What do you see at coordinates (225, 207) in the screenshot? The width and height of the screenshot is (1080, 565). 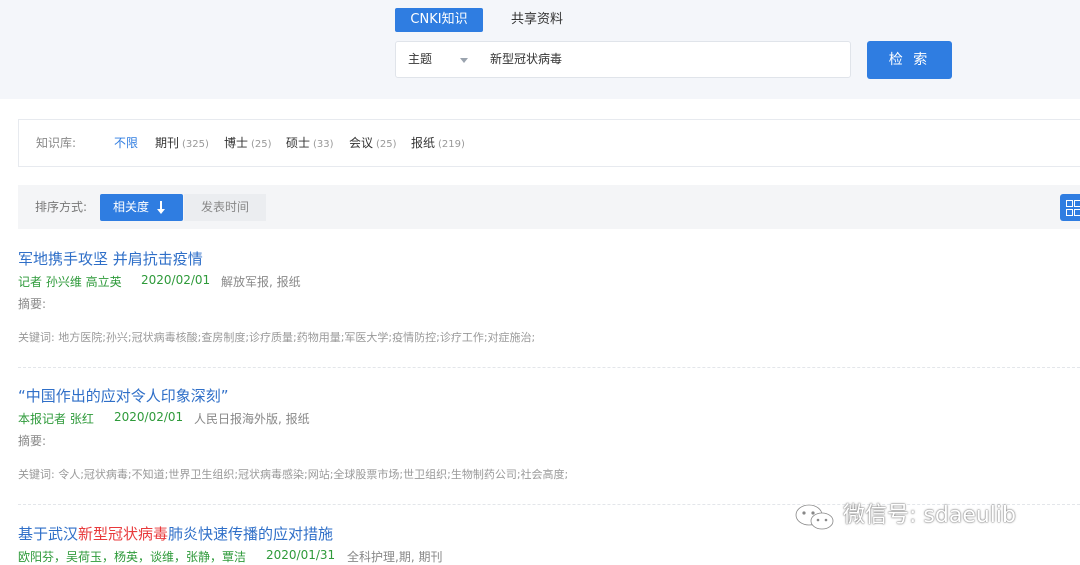 I see `sort-date-button: 发表时间` at bounding box center [225, 207].